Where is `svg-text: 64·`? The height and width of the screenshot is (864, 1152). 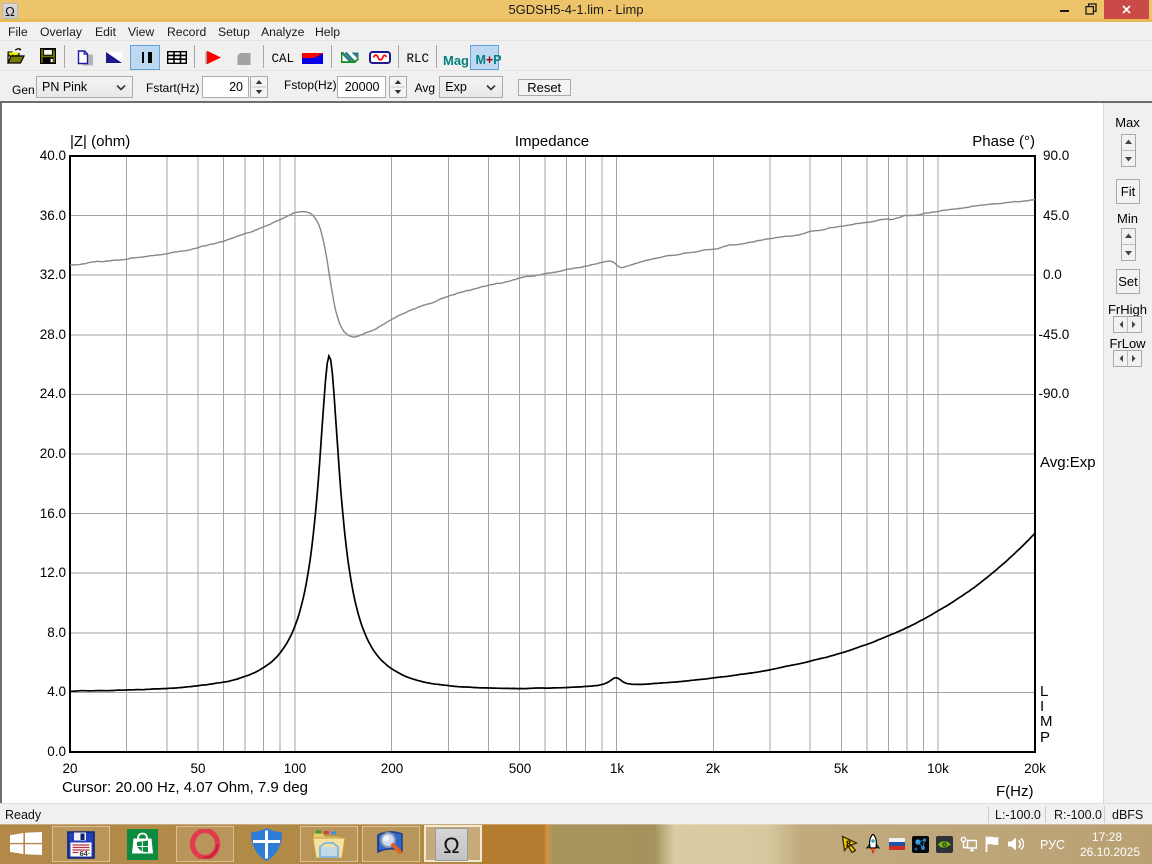 svg-text: 64· is located at coordinates (85, 853).